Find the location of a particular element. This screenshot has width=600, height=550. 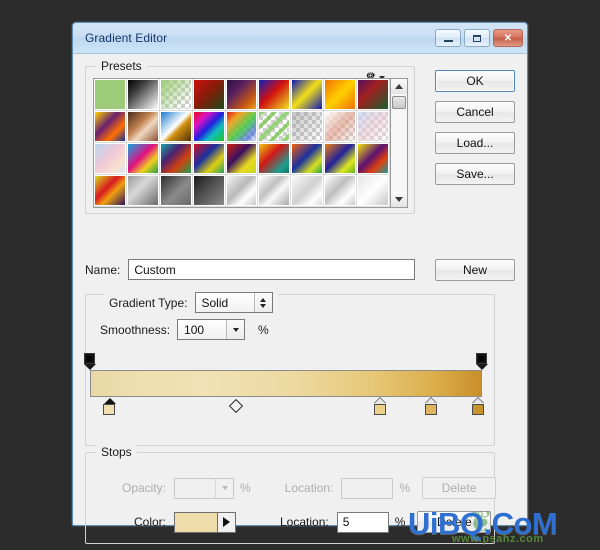

color-swatch is located at coordinates (196, 522).